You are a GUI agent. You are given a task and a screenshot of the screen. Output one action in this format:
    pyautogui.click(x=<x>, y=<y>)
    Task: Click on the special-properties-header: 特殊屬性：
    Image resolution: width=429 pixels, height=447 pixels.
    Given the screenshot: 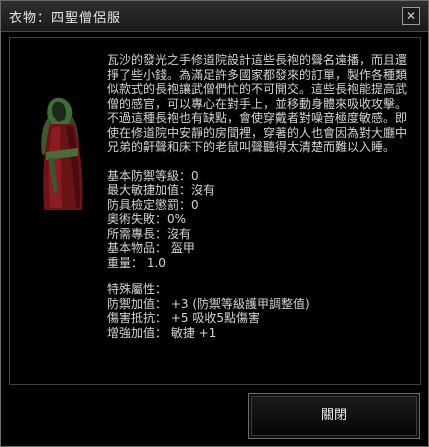 What is the action you would take?
    pyautogui.click(x=137, y=289)
    